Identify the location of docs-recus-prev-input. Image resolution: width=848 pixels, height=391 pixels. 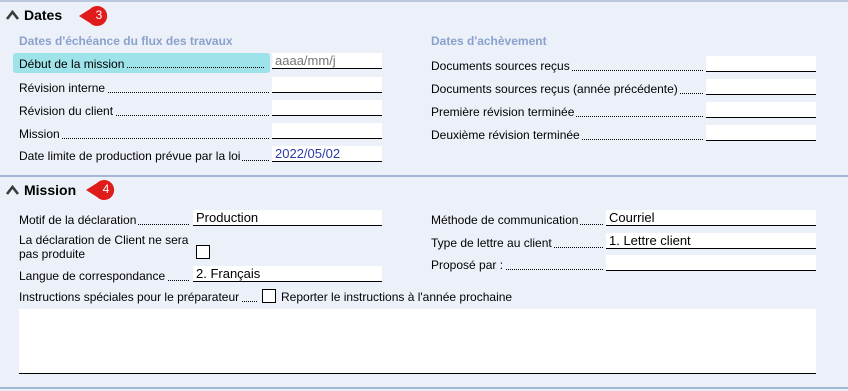
(761, 87).